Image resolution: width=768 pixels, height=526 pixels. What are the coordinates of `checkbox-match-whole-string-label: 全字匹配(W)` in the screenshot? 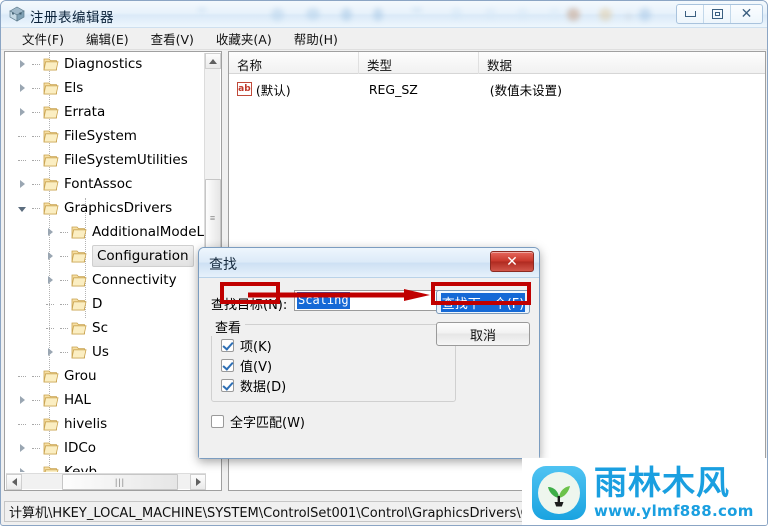 It's located at (267, 423).